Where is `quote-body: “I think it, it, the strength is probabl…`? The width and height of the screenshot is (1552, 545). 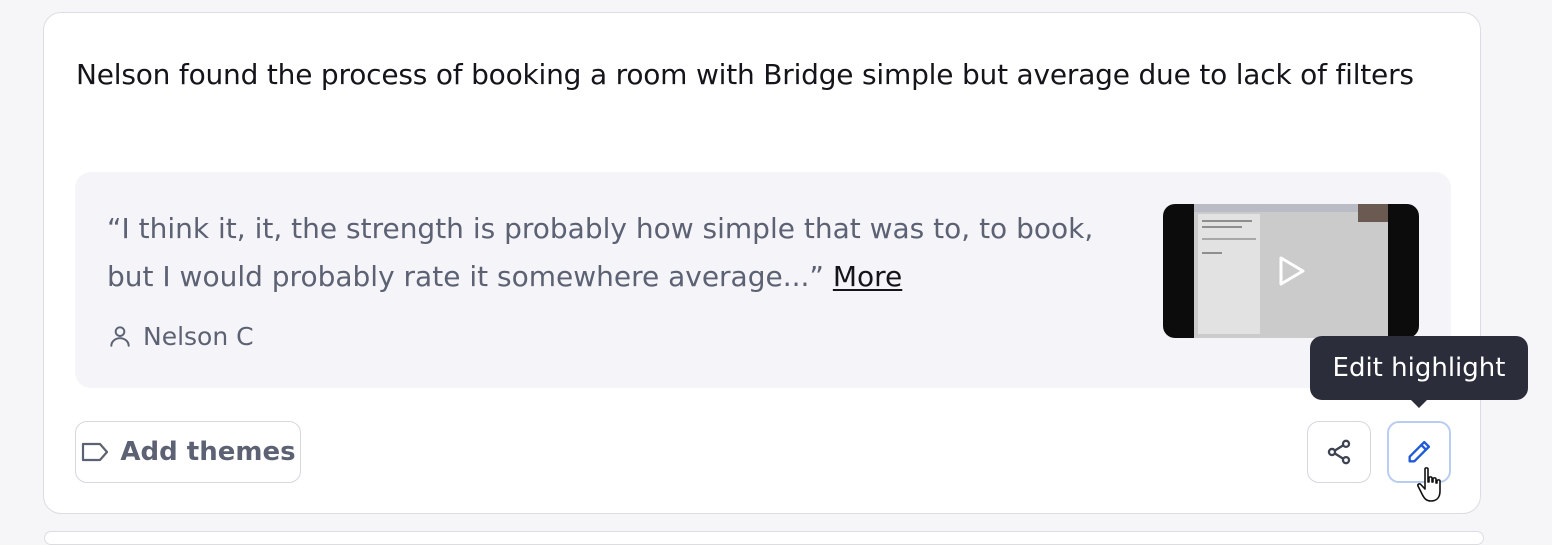 quote-body: “I think it, it, the strength is probabl… is located at coordinates (600, 252).